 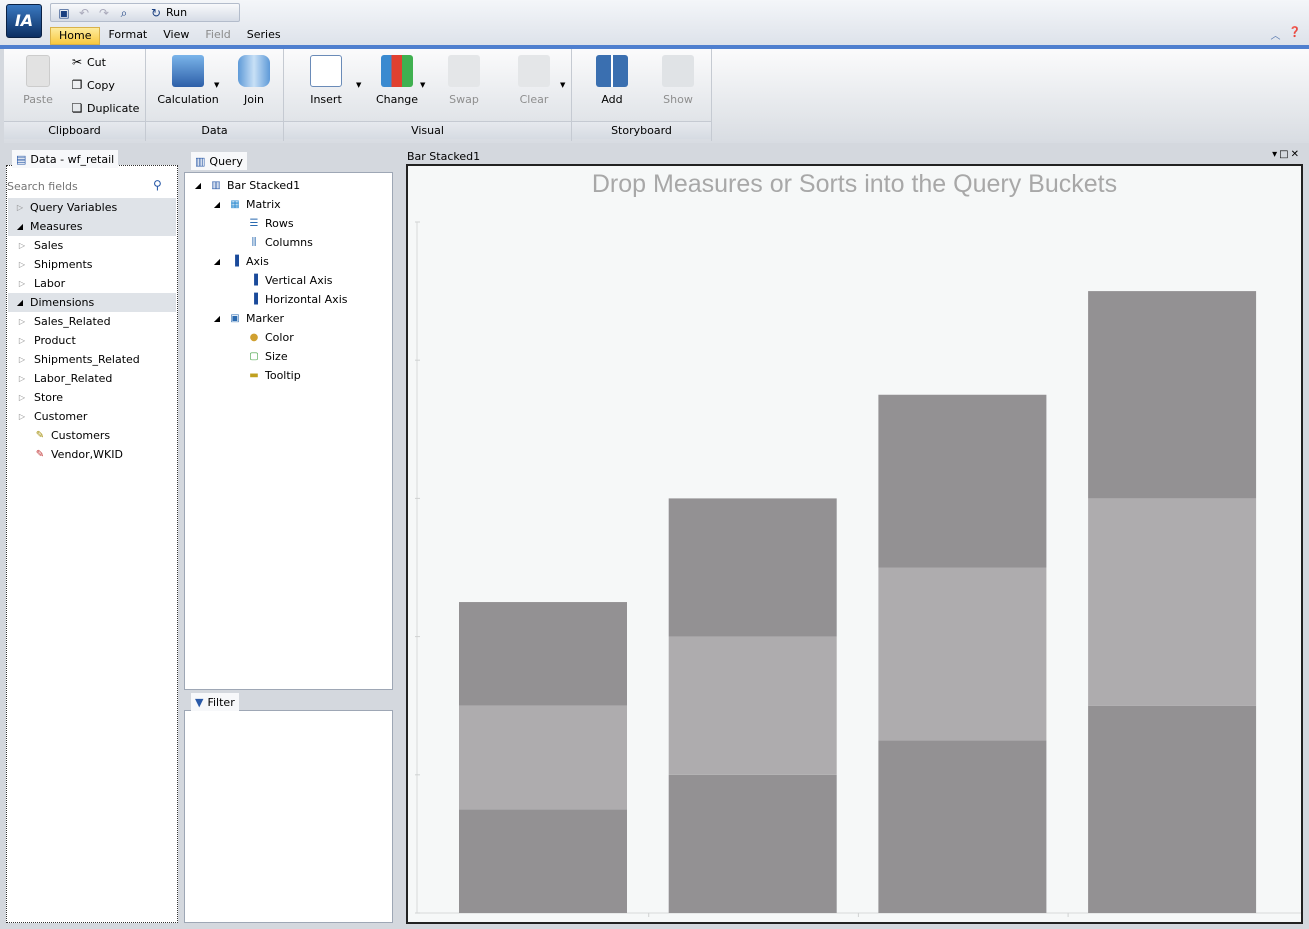 What do you see at coordinates (92, 359) in the screenshot?
I see `data-tree-item: ▷ Shipments_Related` at bounding box center [92, 359].